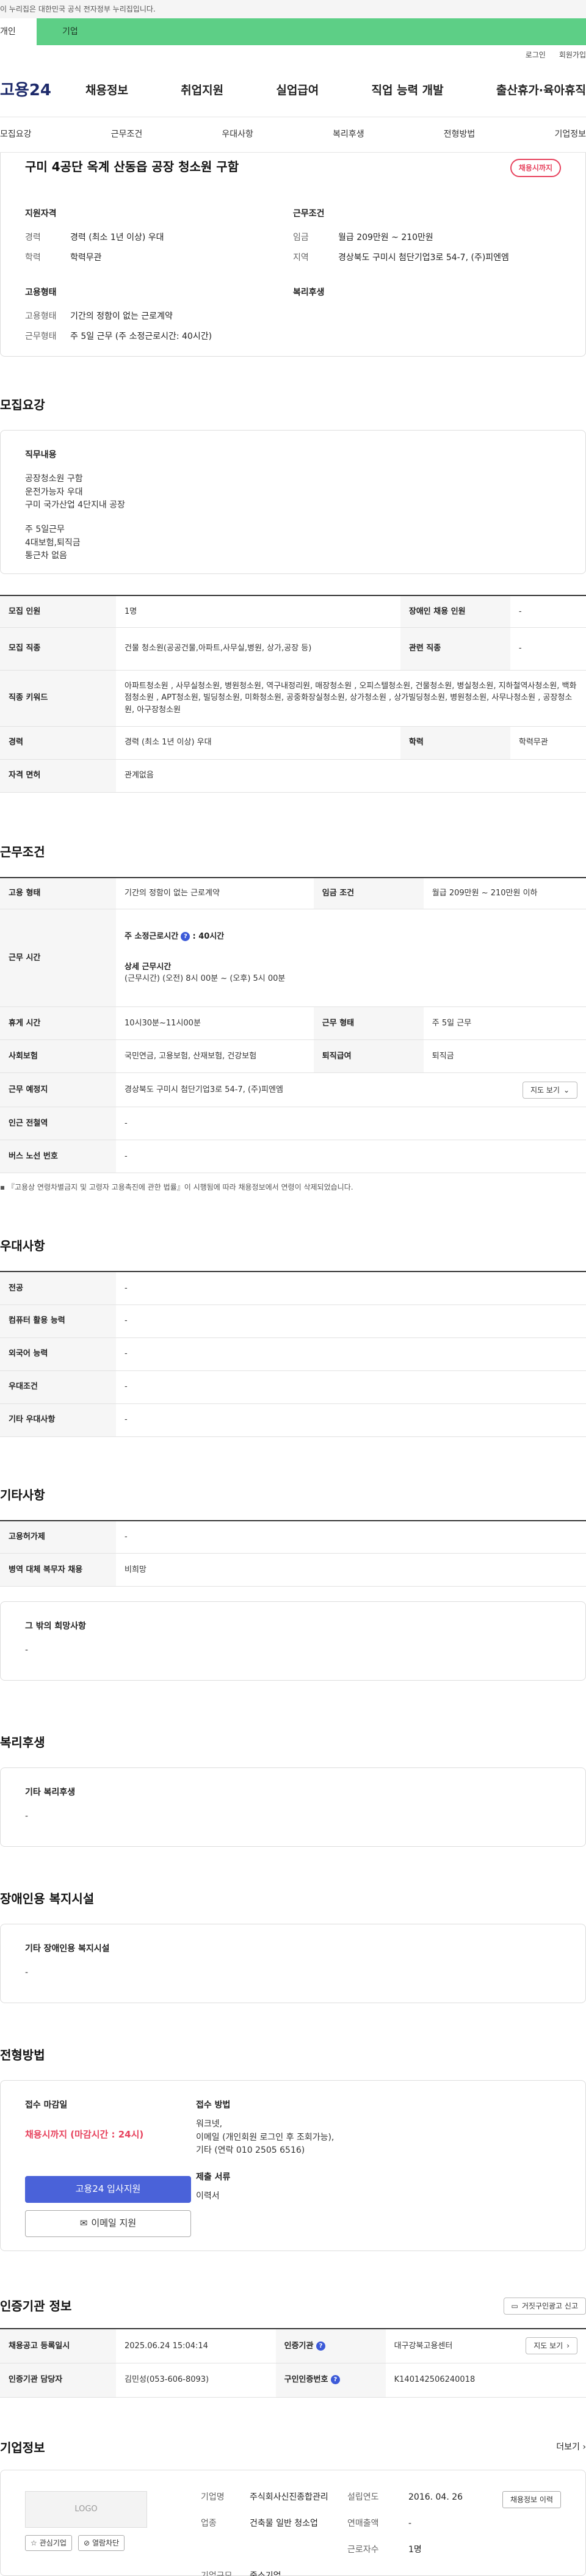 This screenshot has width=586, height=2576. Describe the element at coordinates (379, 2177) in the screenshot. I see `documents-label: 제출 서류` at that location.